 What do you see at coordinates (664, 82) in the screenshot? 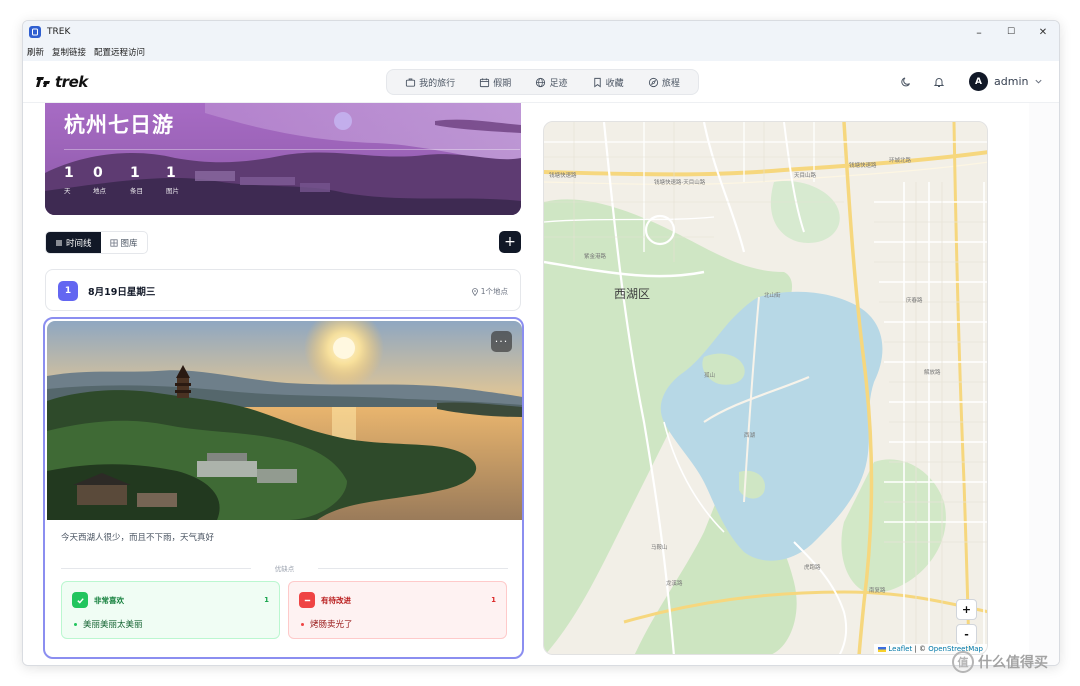
I see `nav-journey: 旅程` at bounding box center [664, 82].